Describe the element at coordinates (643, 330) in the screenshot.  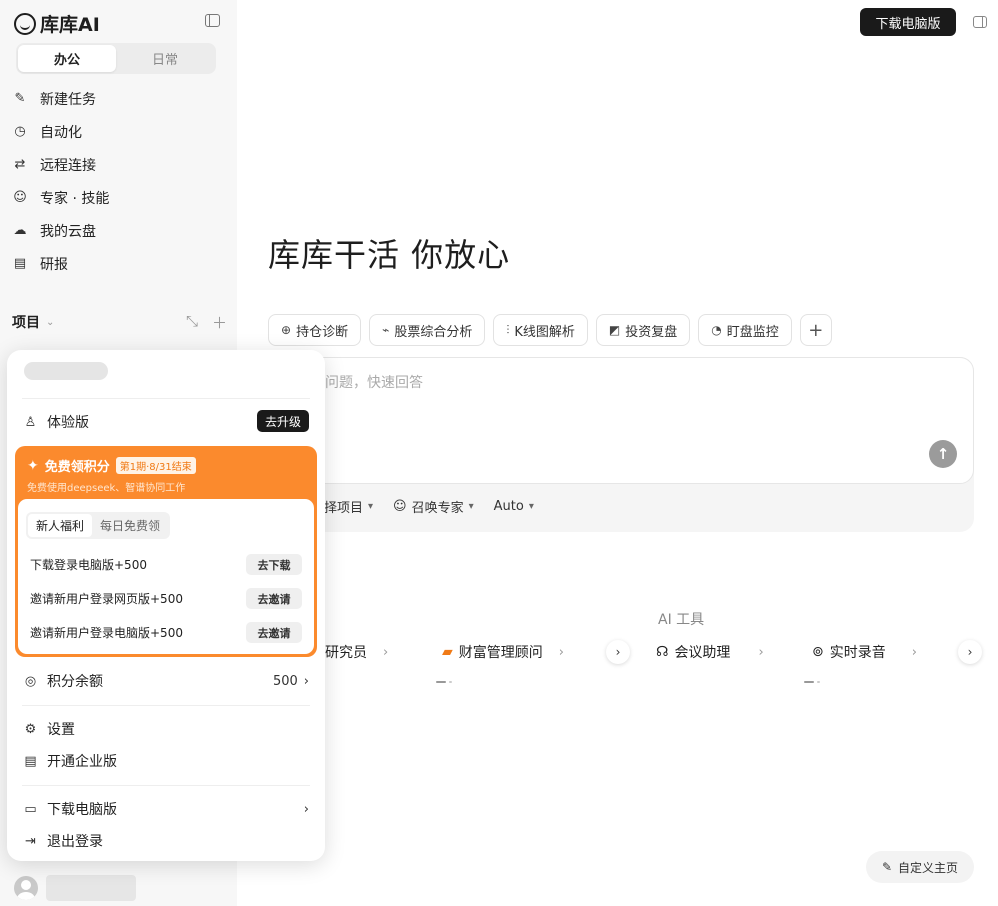
I see `chip-investment-review: ◩ 投资复盘` at that location.